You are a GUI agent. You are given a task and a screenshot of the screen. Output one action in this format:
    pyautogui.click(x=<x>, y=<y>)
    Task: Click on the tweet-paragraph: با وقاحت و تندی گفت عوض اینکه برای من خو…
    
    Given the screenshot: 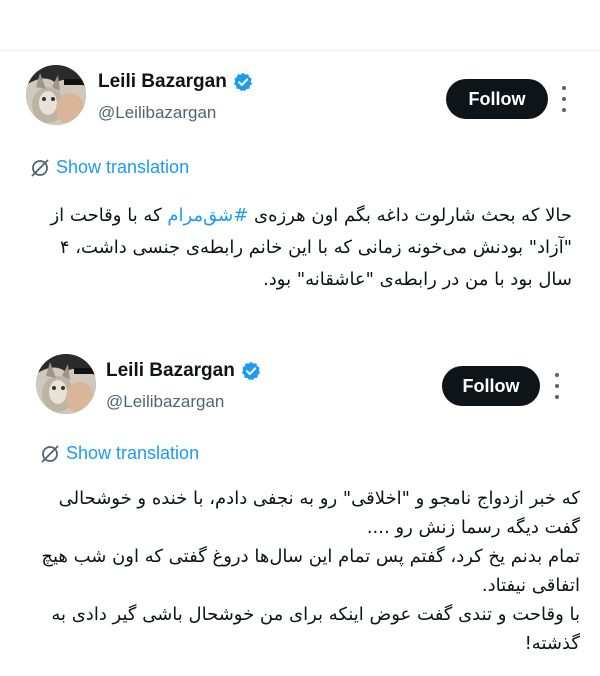 What is the action you would take?
    pyautogui.click(x=315, y=629)
    